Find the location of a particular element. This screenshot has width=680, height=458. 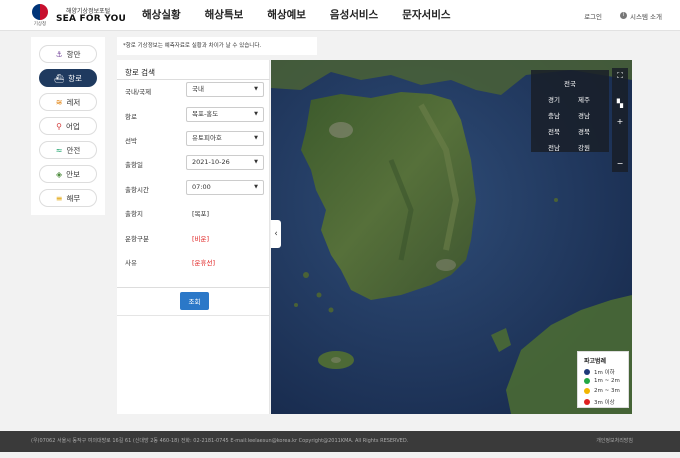

legend-item: 1m ~ 2m is located at coordinates (602, 381).